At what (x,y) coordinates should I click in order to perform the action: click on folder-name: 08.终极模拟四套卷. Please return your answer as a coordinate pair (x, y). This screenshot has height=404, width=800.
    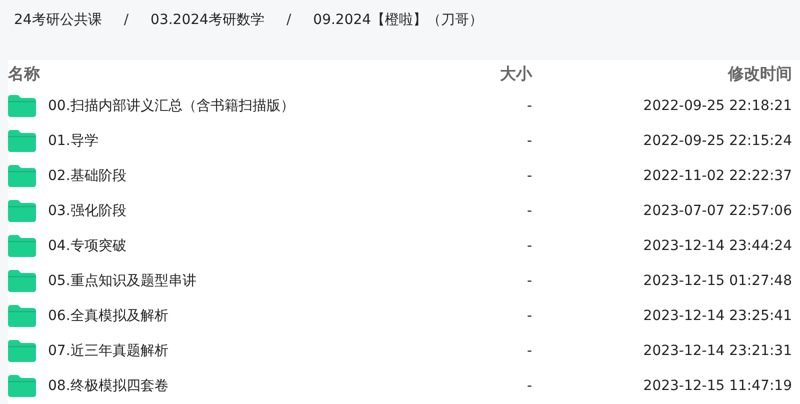
    Looking at the image, I should click on (108, 385).